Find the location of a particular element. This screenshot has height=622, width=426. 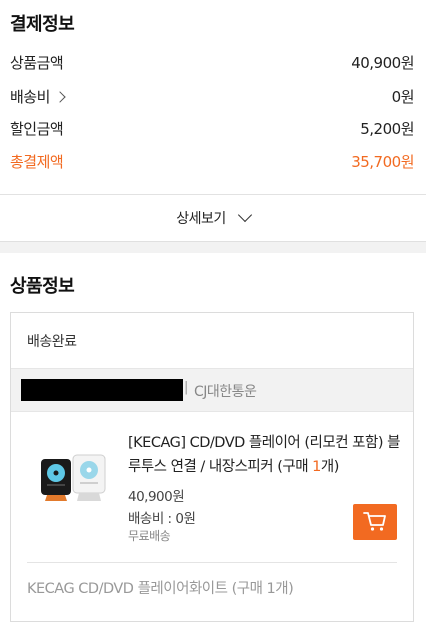

detail-toggle-button: 상세보기 is located at coordinates (213, 218).